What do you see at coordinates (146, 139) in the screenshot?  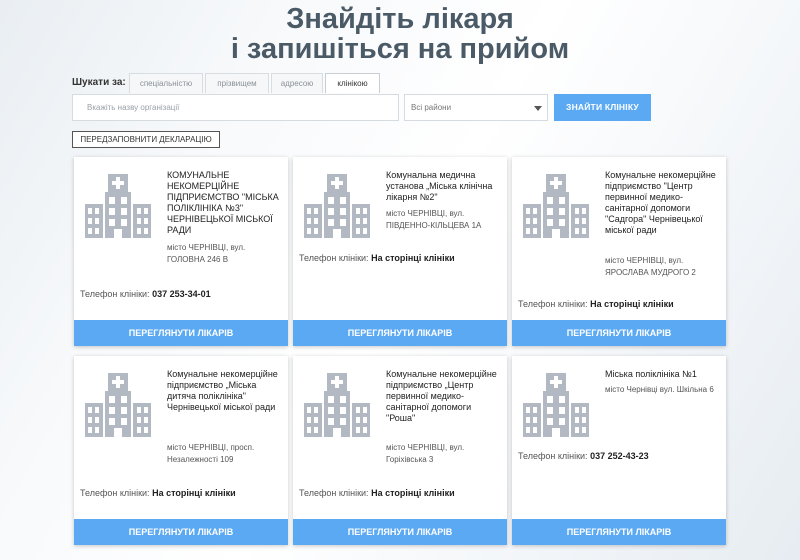 I see `prefill-declaration-button: ПЕРЕДЗАПОВНИТИ ДЕКЛАРАЦІЮ` at bounding box center [146, 139].